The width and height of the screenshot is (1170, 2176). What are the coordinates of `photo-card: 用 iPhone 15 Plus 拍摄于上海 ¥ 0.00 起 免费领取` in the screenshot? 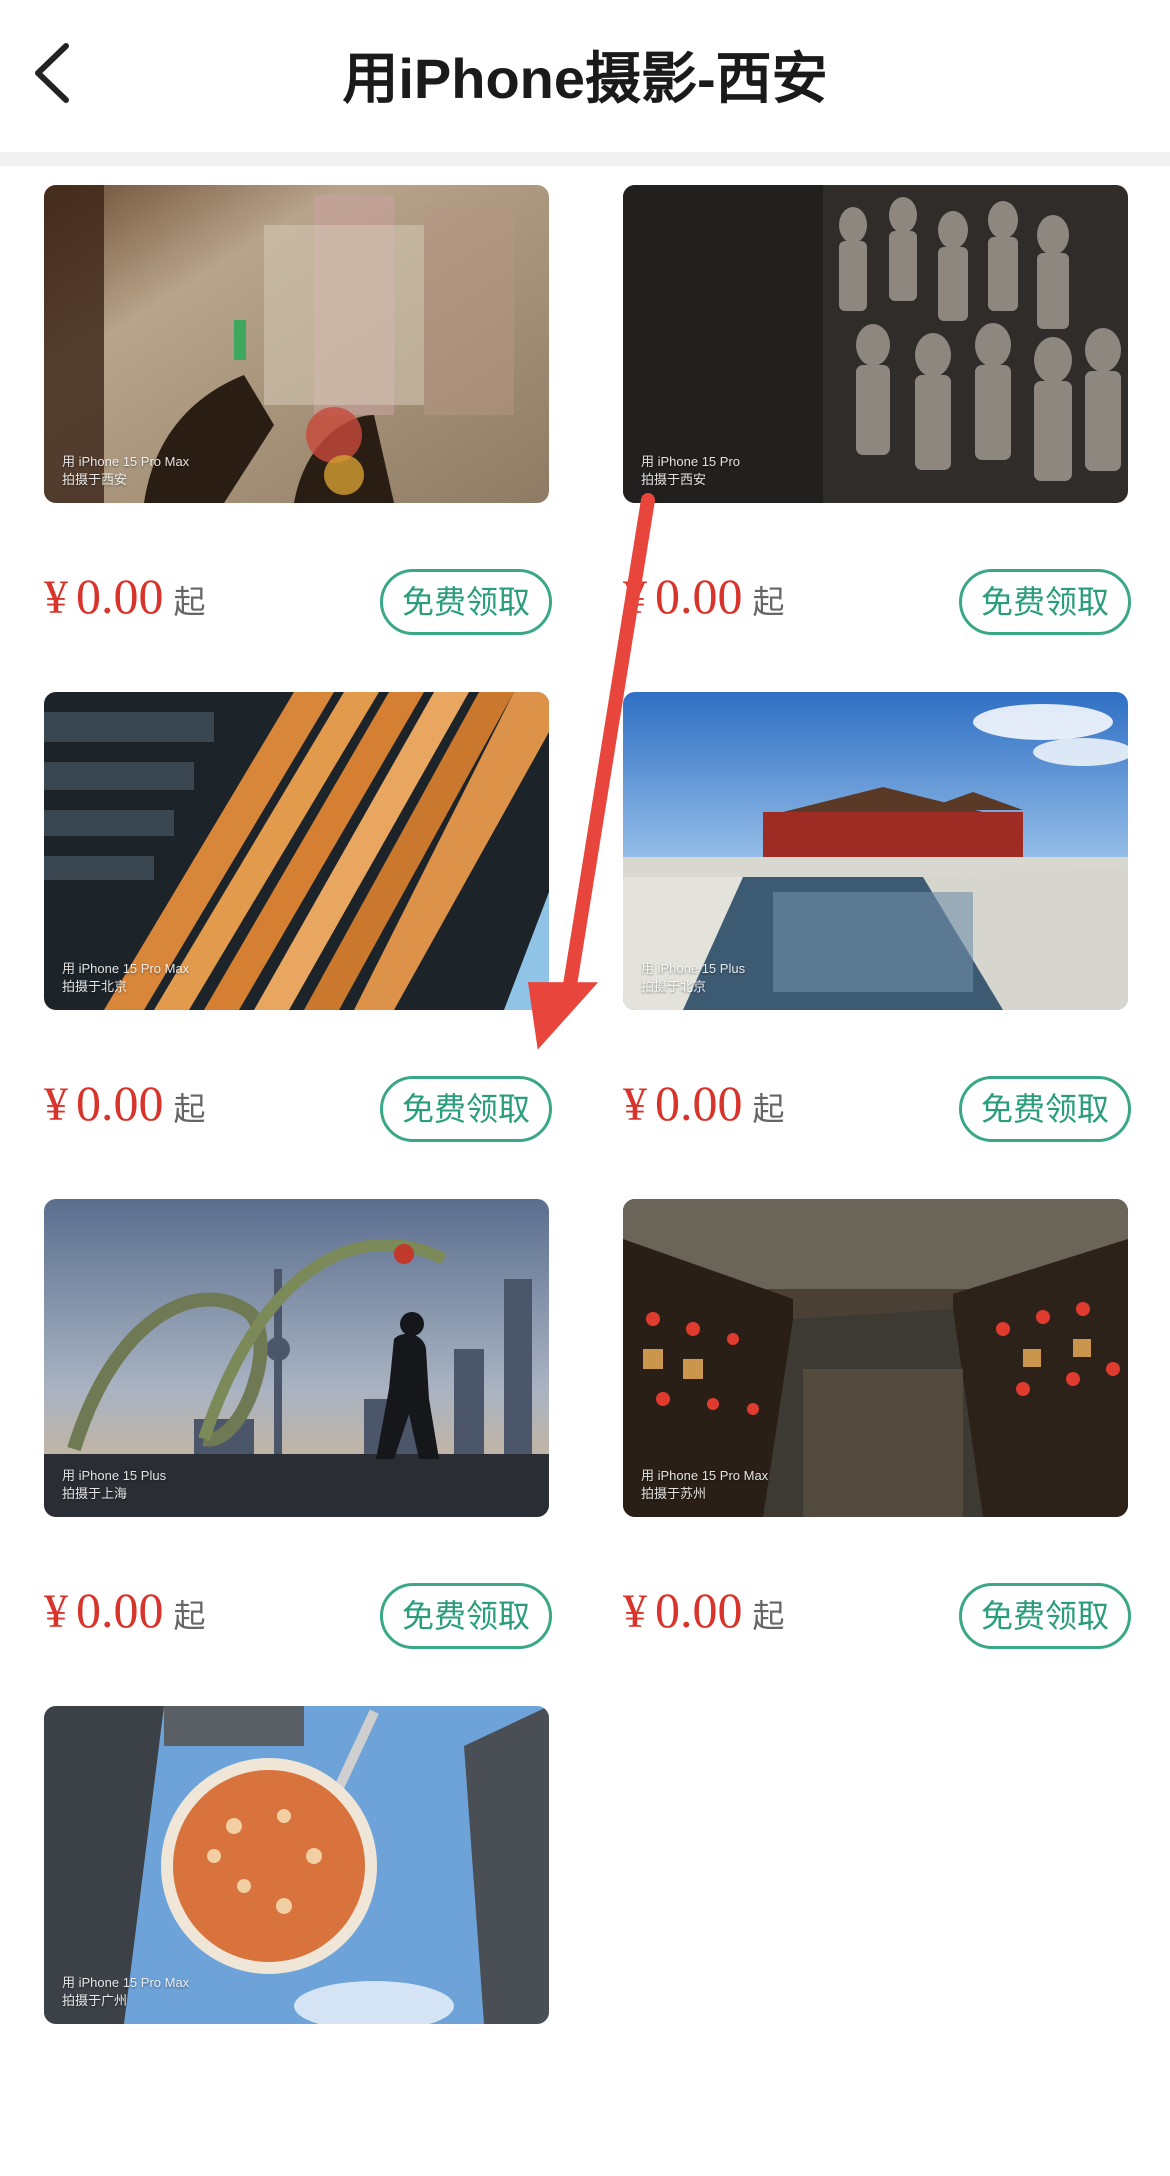 It's located at (298, 1434).